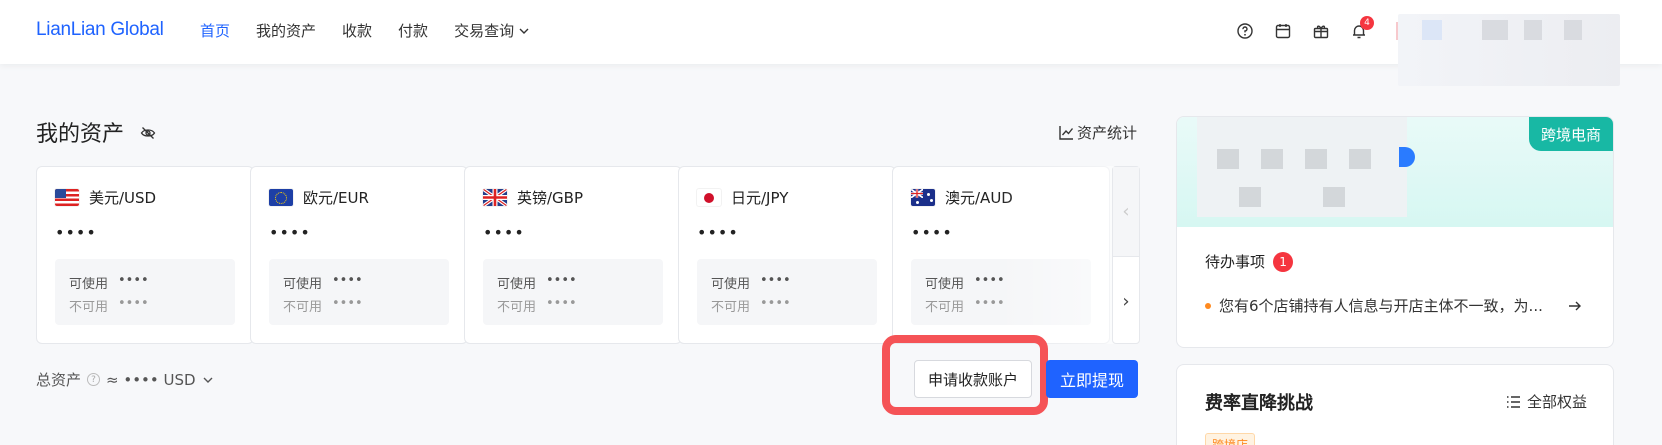  I want to click on eye-off-icon, so click(148, 133).